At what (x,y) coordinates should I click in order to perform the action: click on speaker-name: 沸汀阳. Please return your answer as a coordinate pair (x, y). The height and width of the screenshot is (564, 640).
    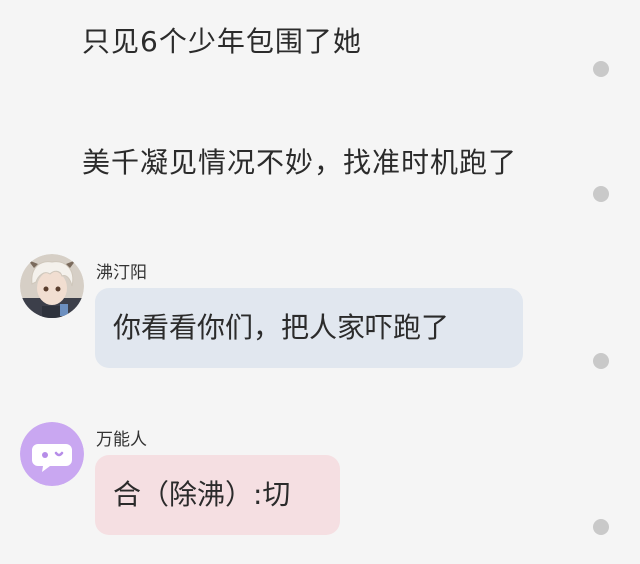
    Looking at the image, I should click on (121, 273).